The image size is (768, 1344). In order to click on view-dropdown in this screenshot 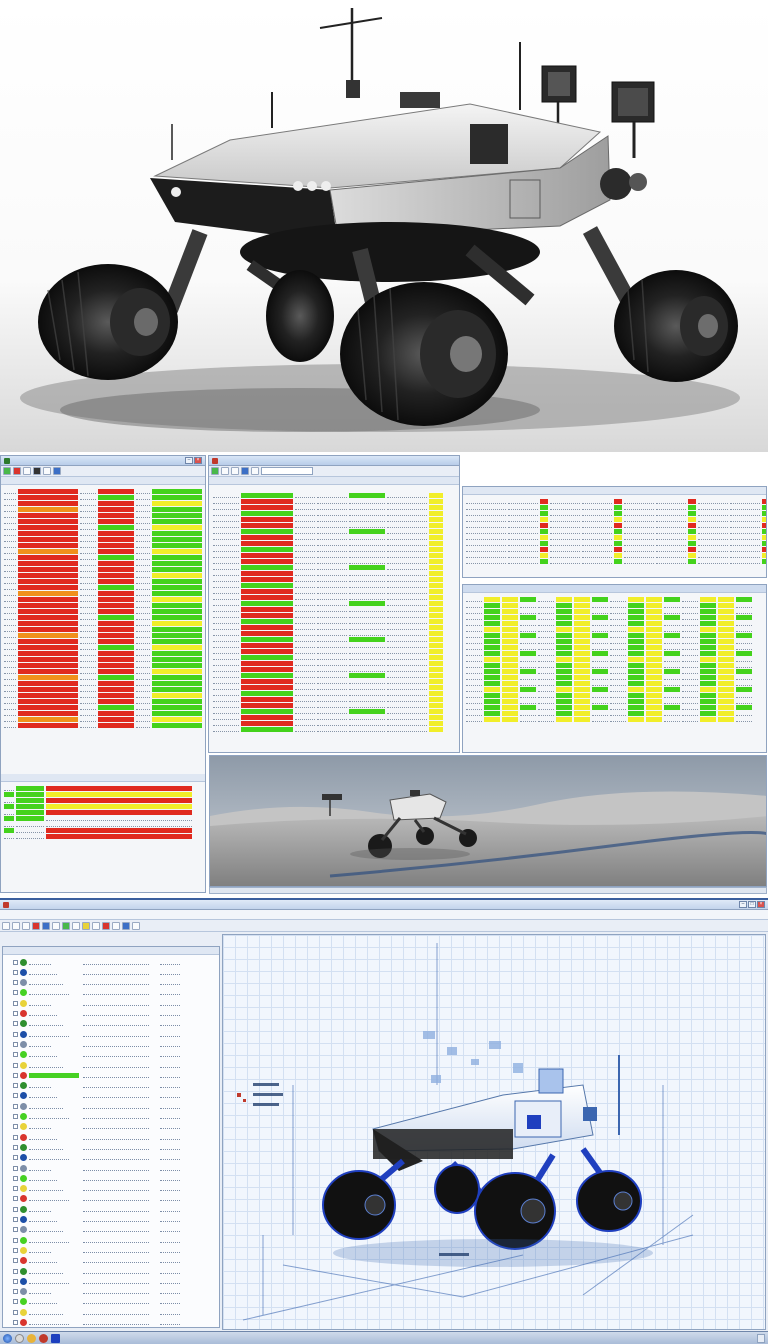, I will do `click(287, 471)`.